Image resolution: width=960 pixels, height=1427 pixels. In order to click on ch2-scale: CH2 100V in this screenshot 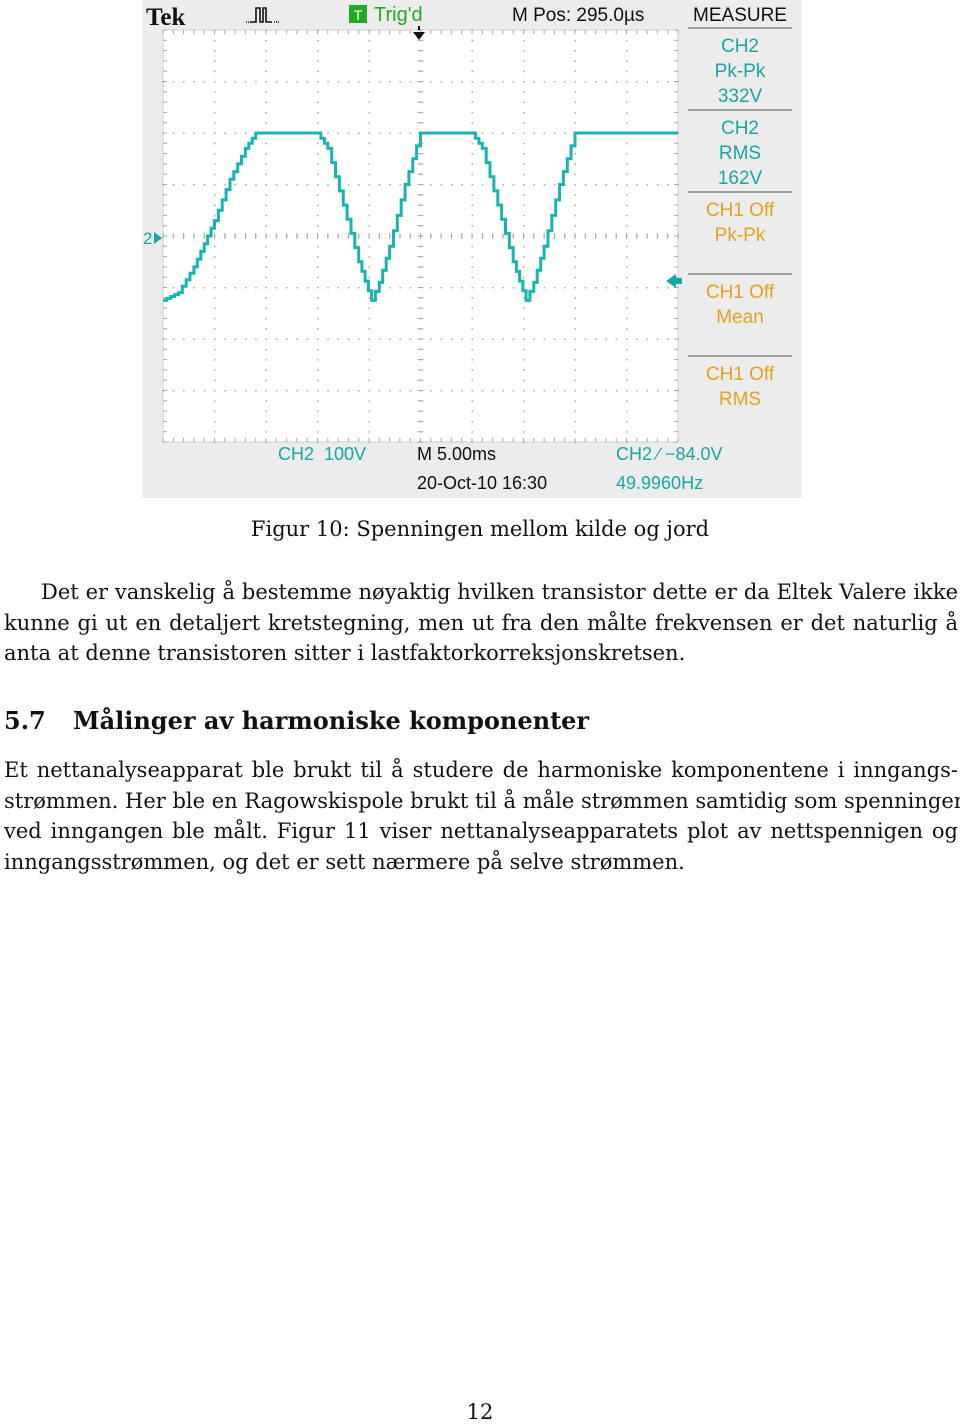, I will do `click(322, 454)`.